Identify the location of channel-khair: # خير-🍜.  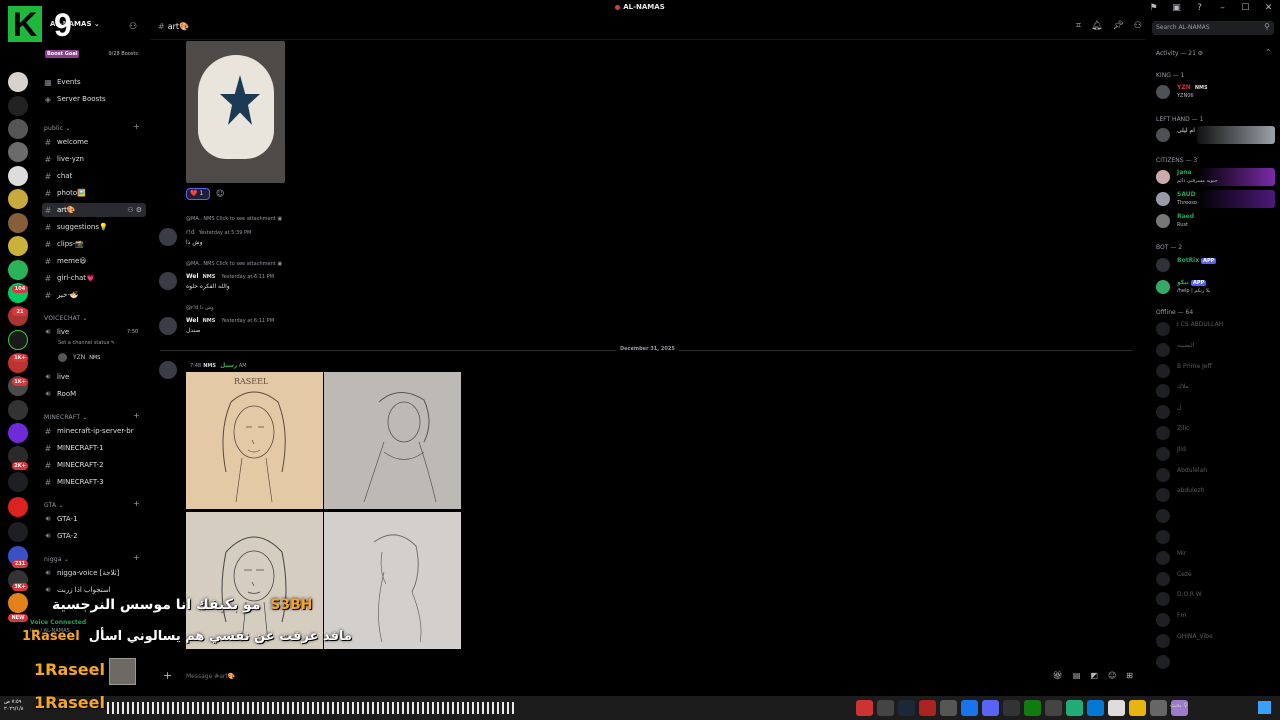
(94, 295).